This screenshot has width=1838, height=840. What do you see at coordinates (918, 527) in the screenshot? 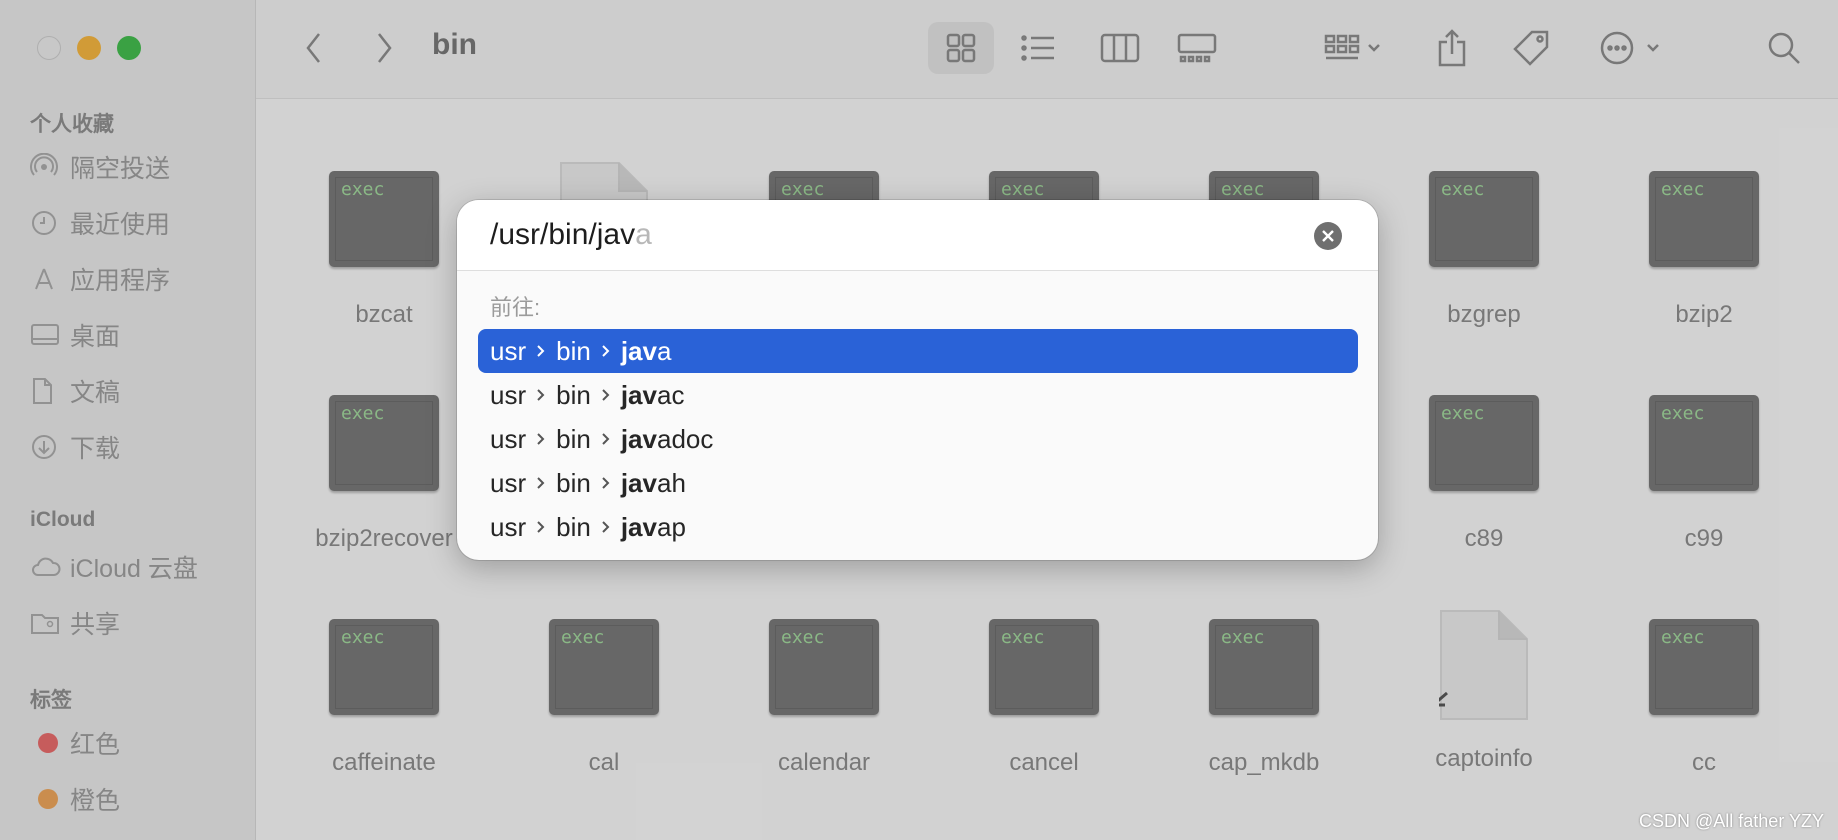
I see `result-row: usr bin jav ap` at bounding box center [918, 527].